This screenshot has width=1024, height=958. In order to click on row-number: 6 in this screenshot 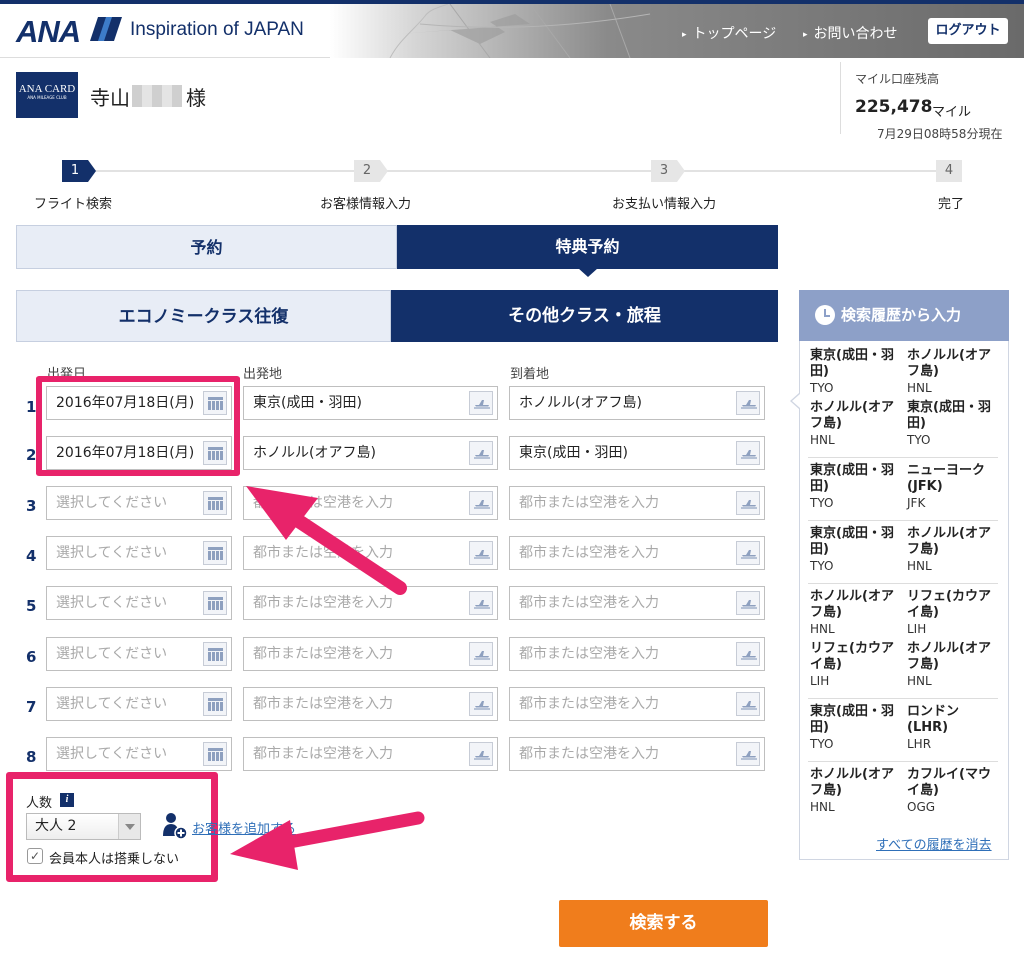, I will do `click(31, 657)`.